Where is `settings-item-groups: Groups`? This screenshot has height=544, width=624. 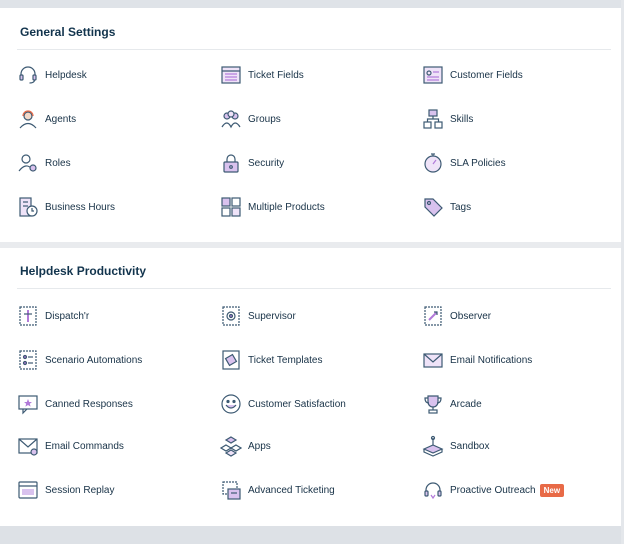
settings-item-groups: Groups is located at coordinates (250, 119).